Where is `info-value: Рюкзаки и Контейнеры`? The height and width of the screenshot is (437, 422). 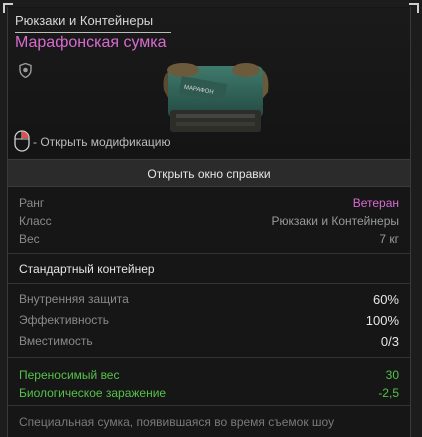
info-value: Рюкзаки и Контейнеры is located at coordinates (335, 221).